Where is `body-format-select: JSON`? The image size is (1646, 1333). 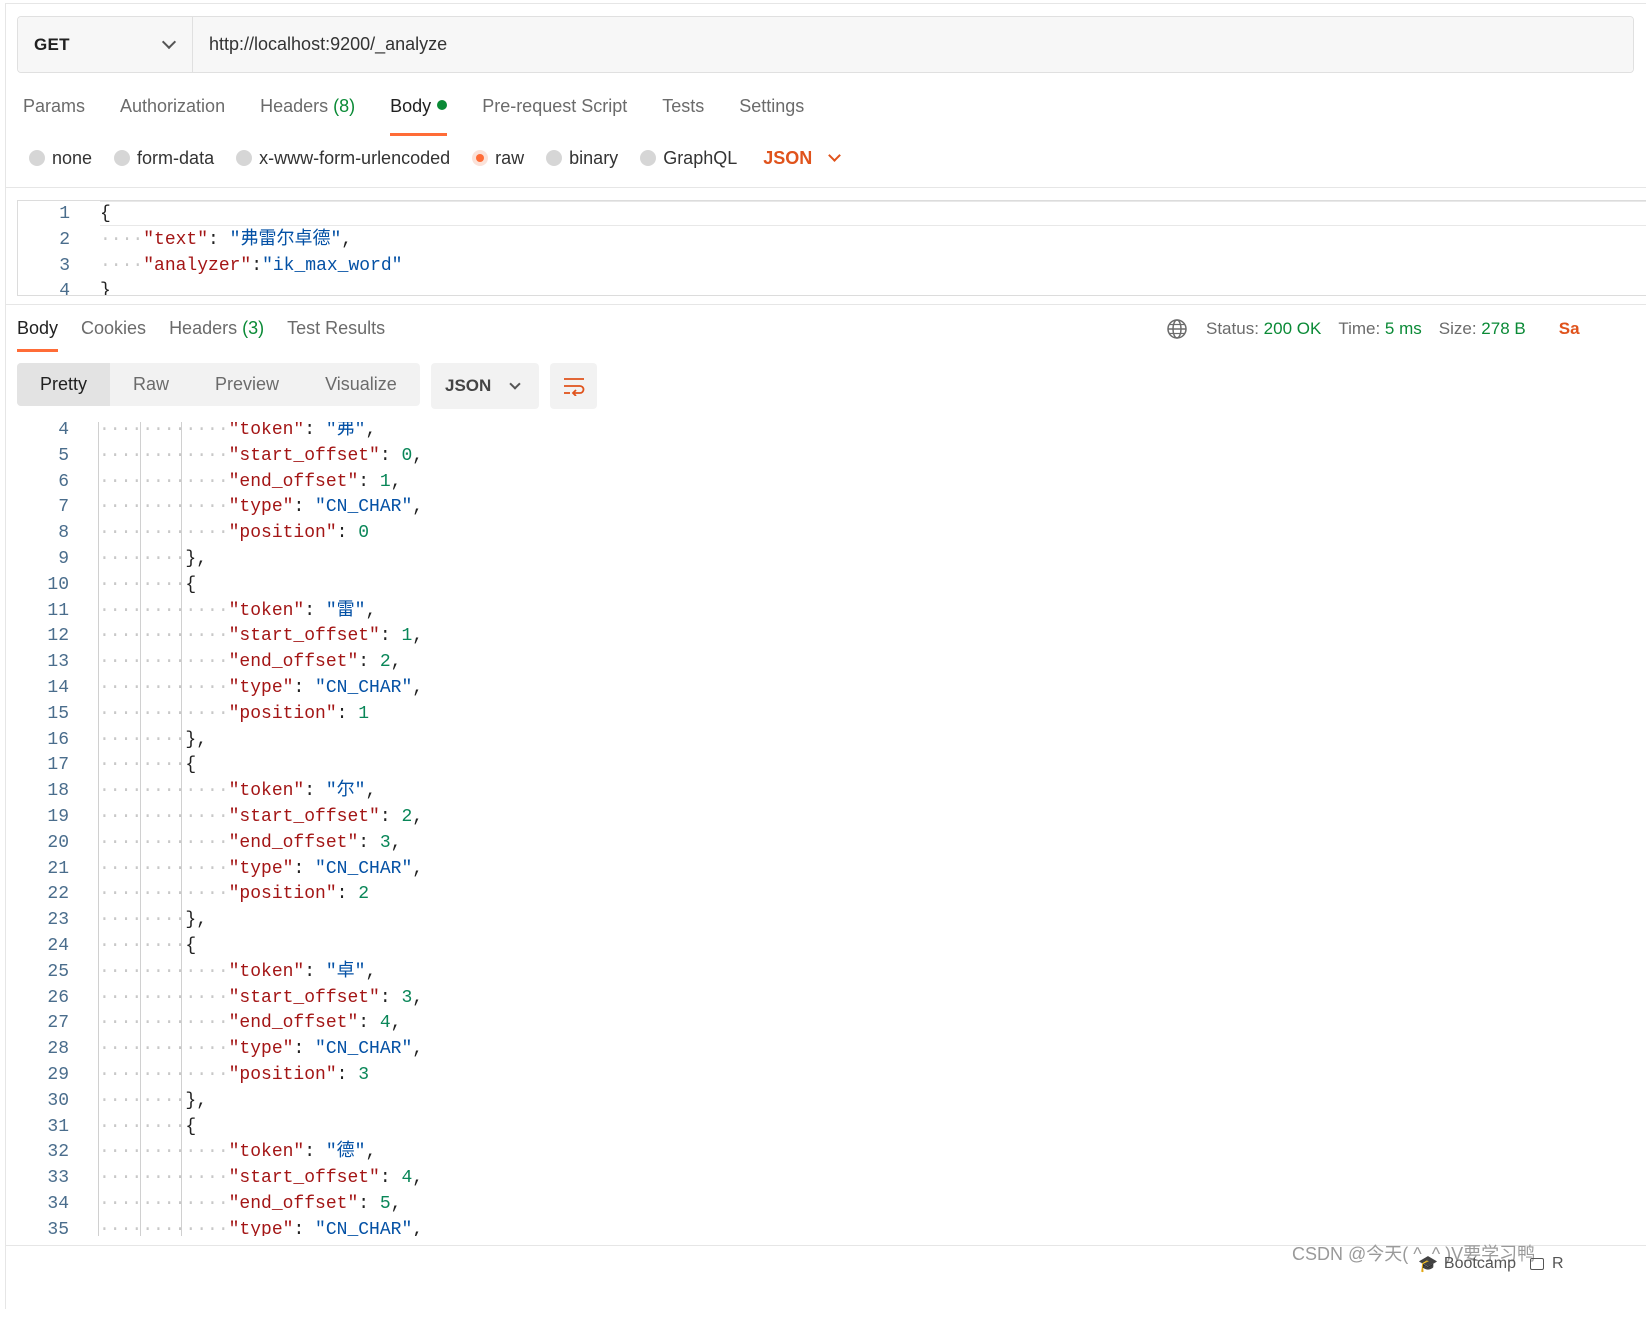 body-format-select: JSON is located at coordinates (802, 158).